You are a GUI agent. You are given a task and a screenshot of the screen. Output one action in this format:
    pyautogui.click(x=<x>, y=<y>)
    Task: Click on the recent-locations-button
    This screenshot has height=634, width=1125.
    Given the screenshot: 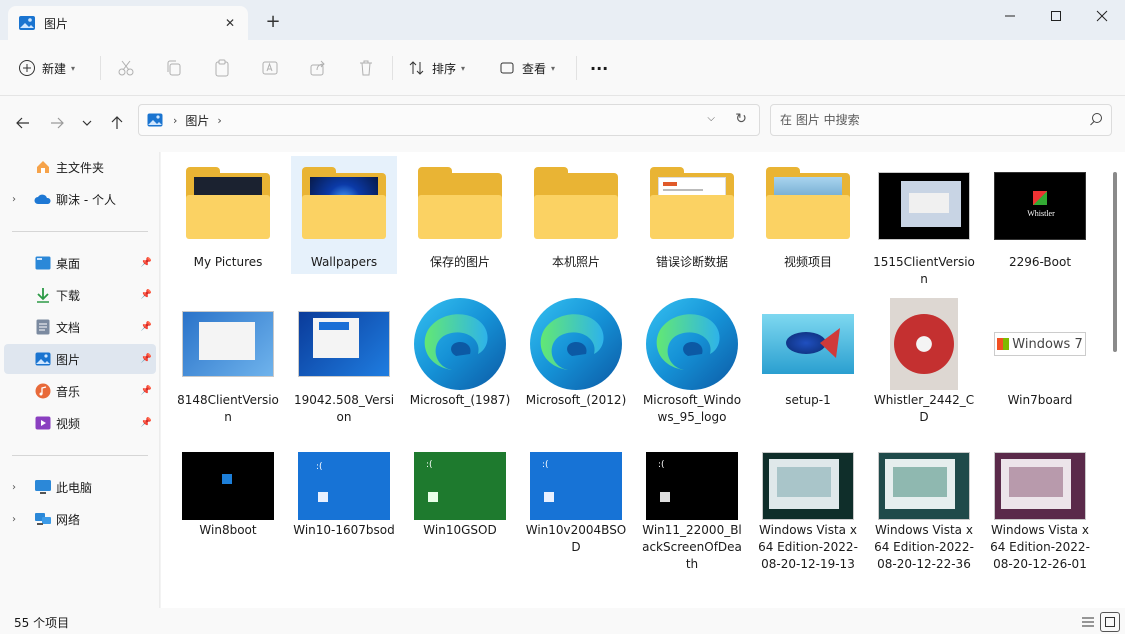 What is the action you would take?
    pyautogui.click(x=87, y=123)
    